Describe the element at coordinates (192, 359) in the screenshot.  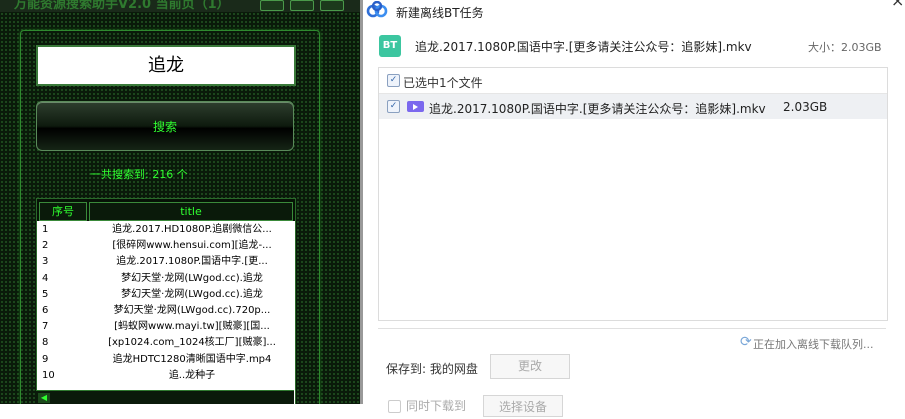
I see `row-title: 追龙HDTC1280清晰国语中字.mp4` at that location.